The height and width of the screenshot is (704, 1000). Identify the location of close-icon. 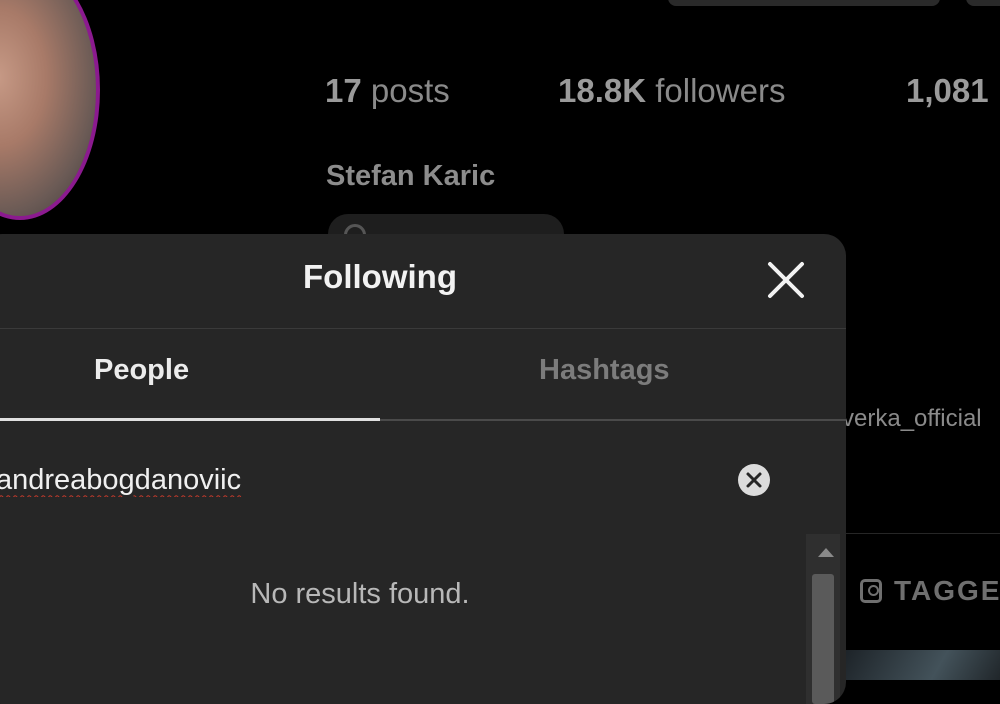
(786, 280).